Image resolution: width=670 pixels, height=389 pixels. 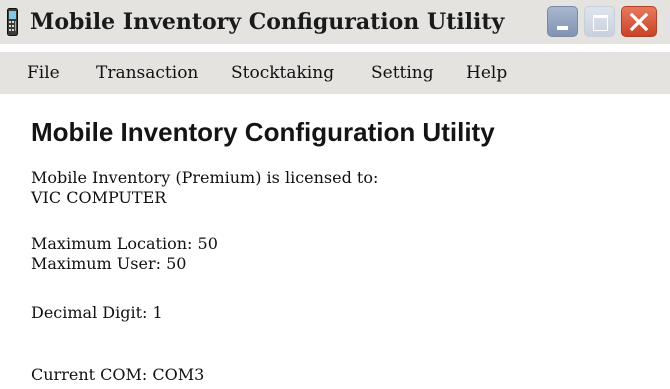 What do you see at coordinates (12, 22) in the screenshot?
I see `mobile-device-icon` at bounding box center [12, 22].